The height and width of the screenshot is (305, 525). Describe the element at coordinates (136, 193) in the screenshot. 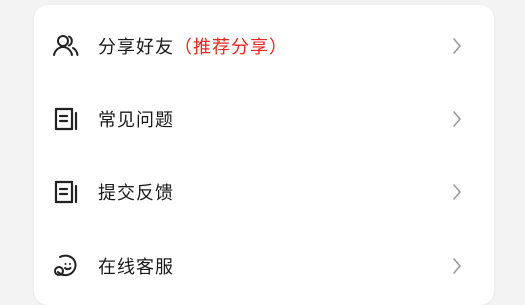

I see `menu-item-label: 提交反馈` at that location.